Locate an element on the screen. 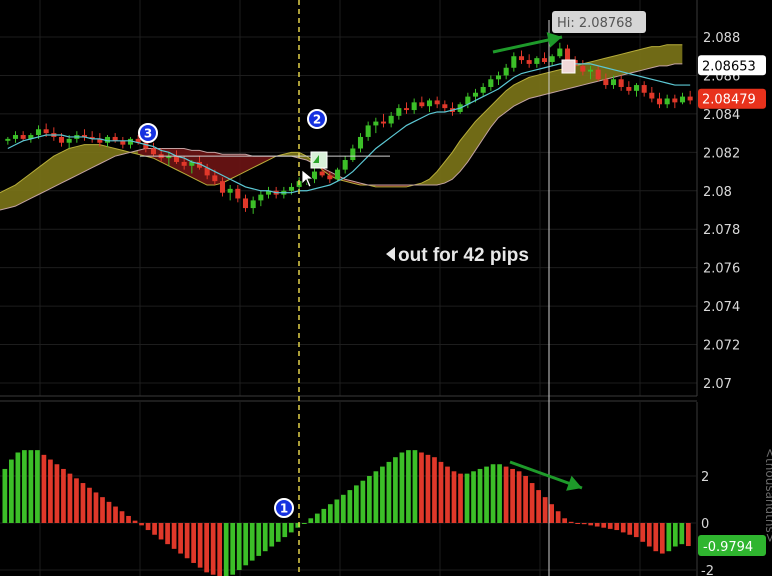  oscillator-tick-label: -2 is located at coordinates (707, 570).